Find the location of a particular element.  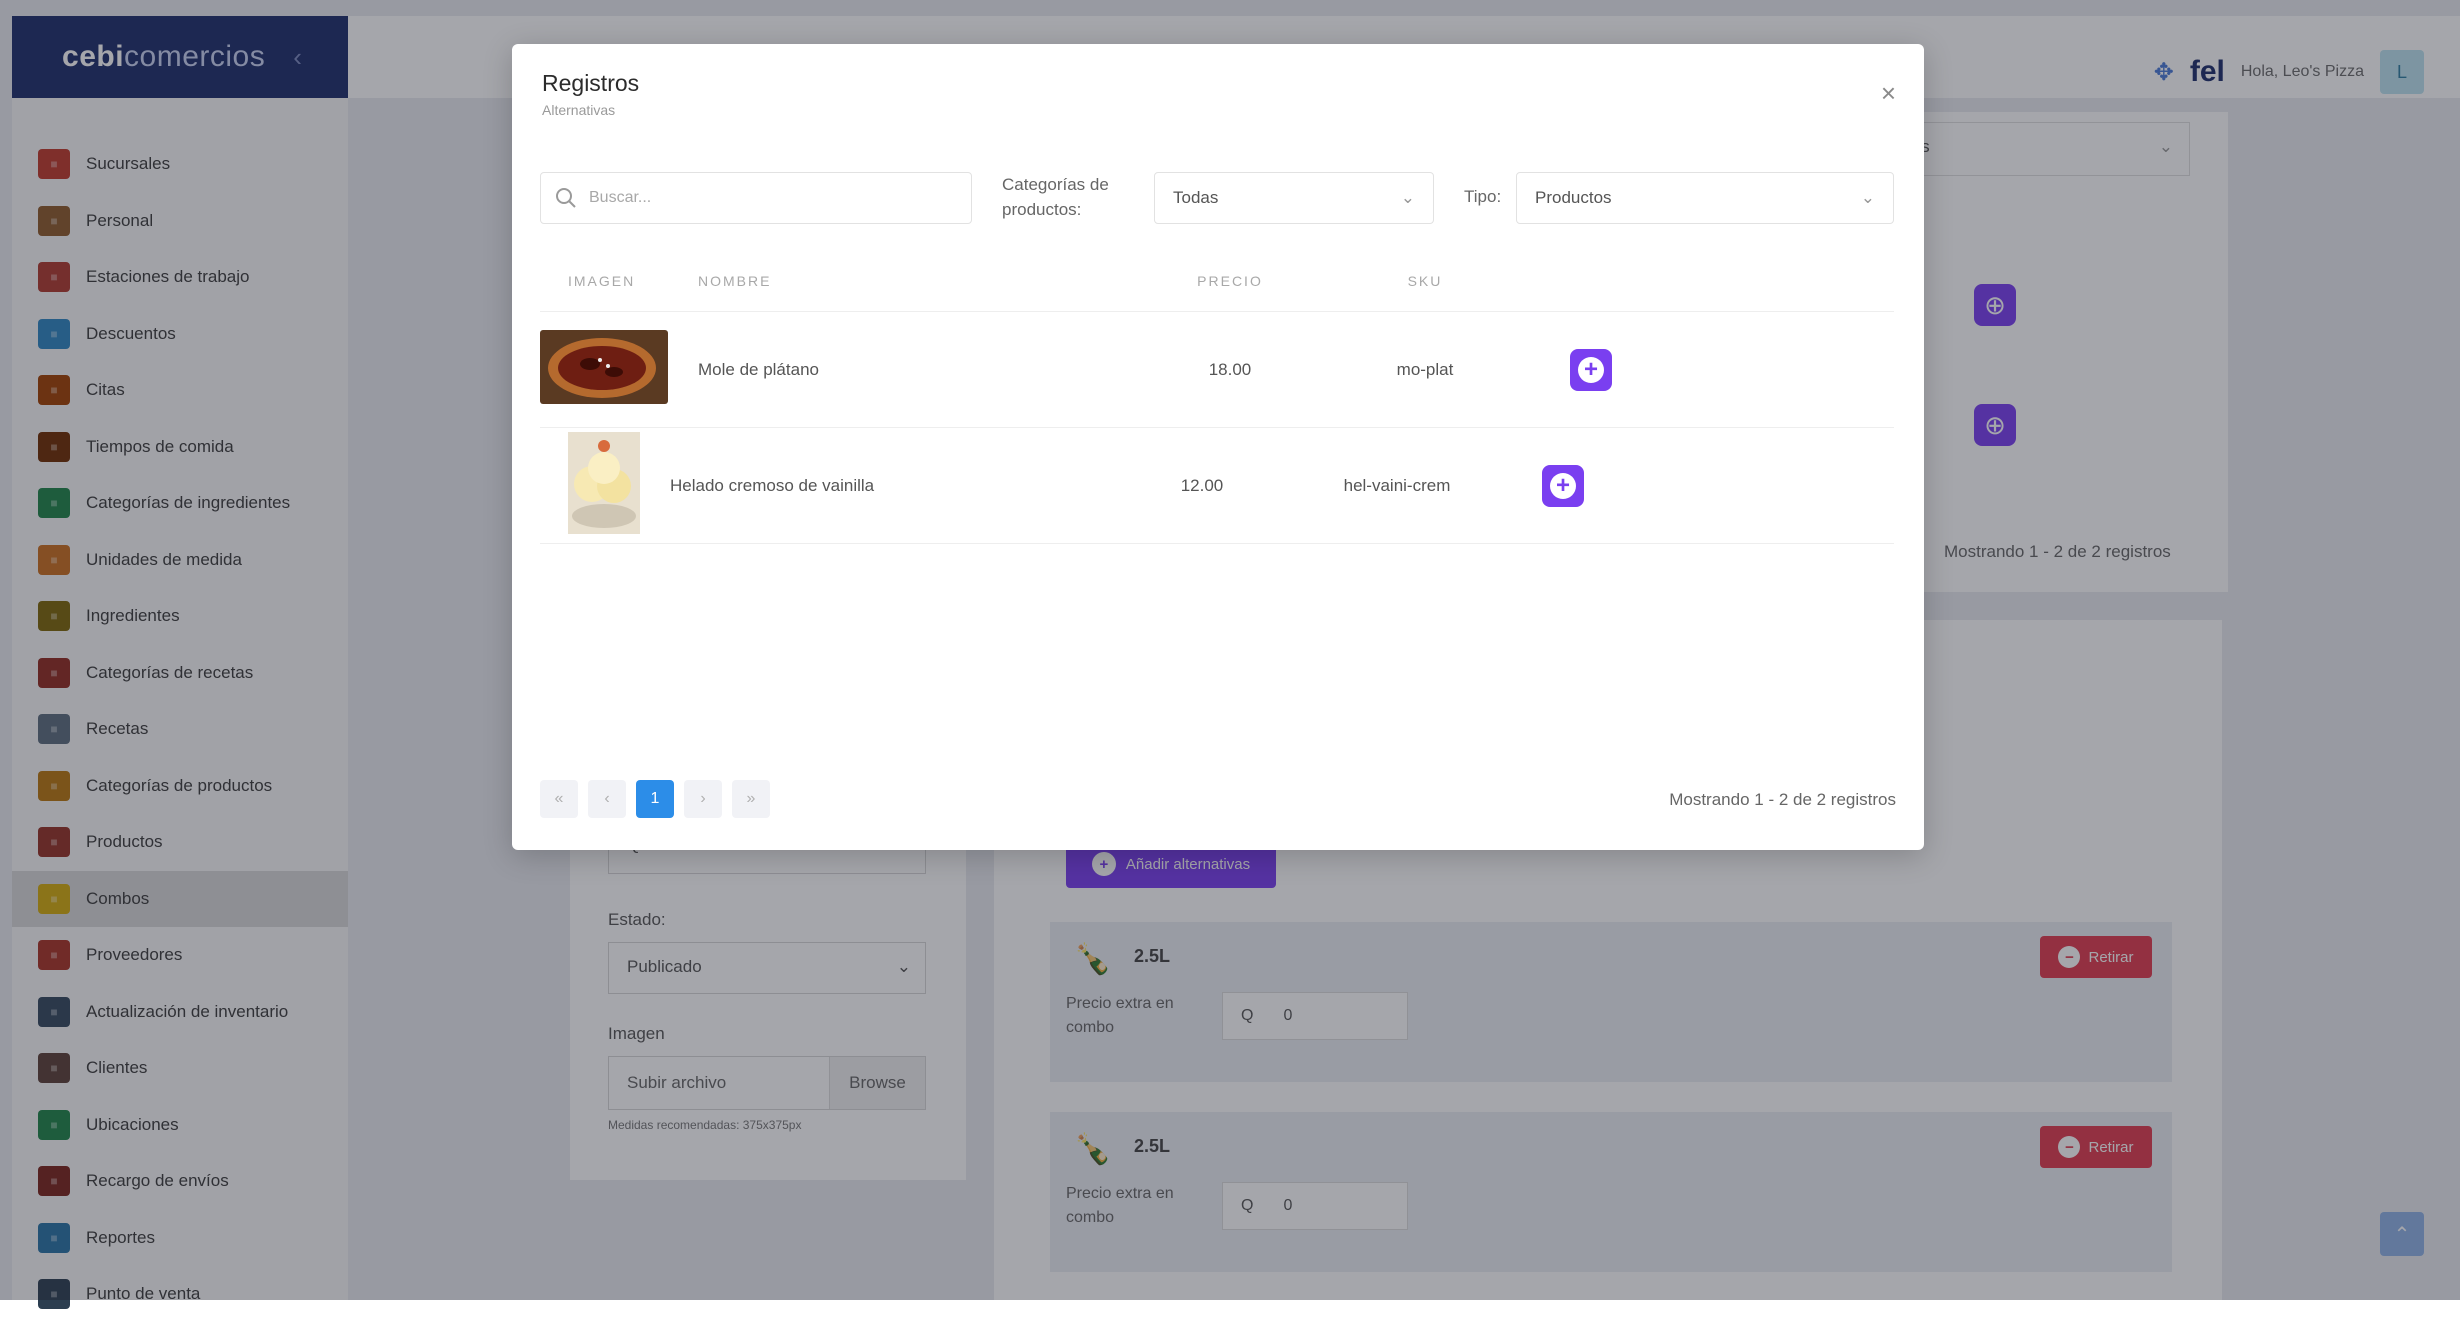

column-header: IMAGEN is located at coordinates (602, 280).